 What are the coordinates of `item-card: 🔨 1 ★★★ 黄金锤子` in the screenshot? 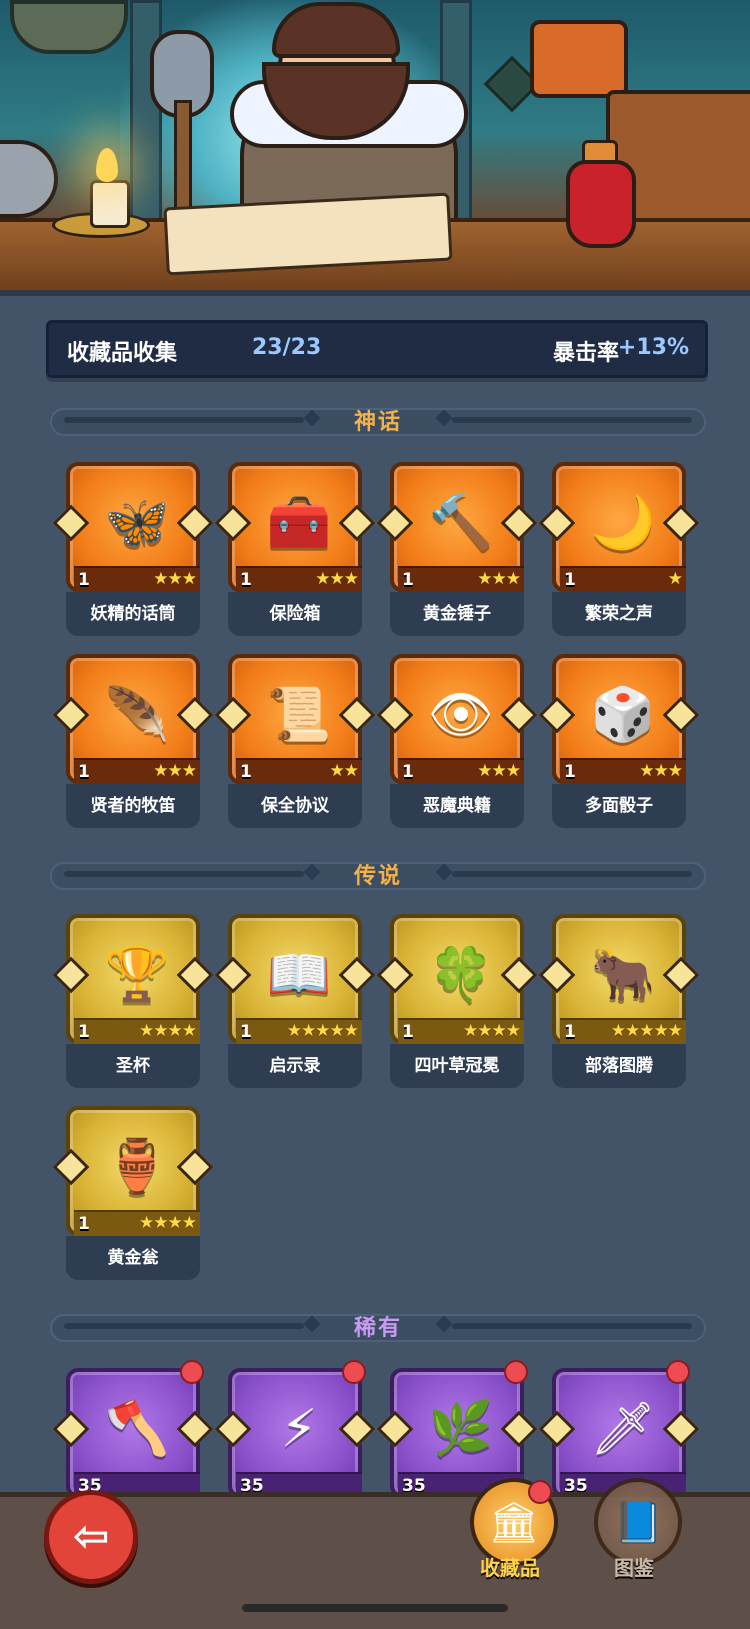 It's located at (457, 550).